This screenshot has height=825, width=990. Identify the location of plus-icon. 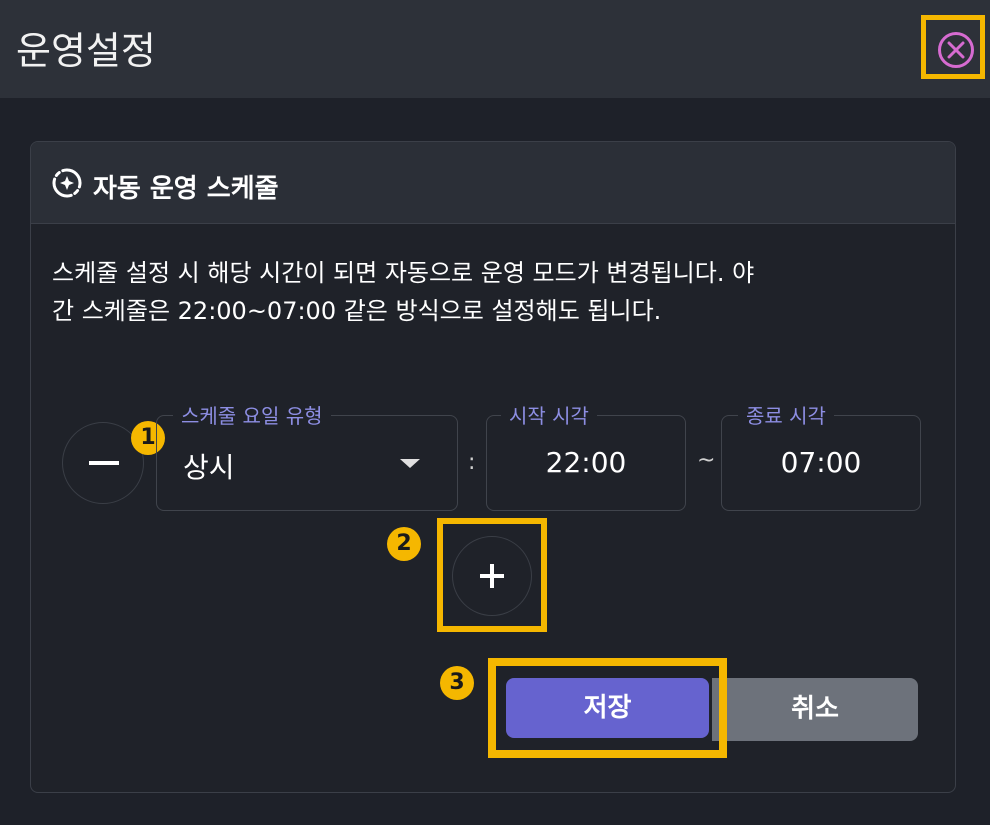
(492, 576).